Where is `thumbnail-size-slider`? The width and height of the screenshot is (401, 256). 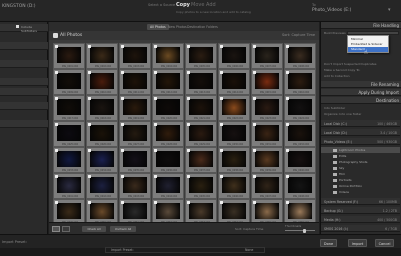
thumbnail-size-slider is located at coordinates (300, 230).